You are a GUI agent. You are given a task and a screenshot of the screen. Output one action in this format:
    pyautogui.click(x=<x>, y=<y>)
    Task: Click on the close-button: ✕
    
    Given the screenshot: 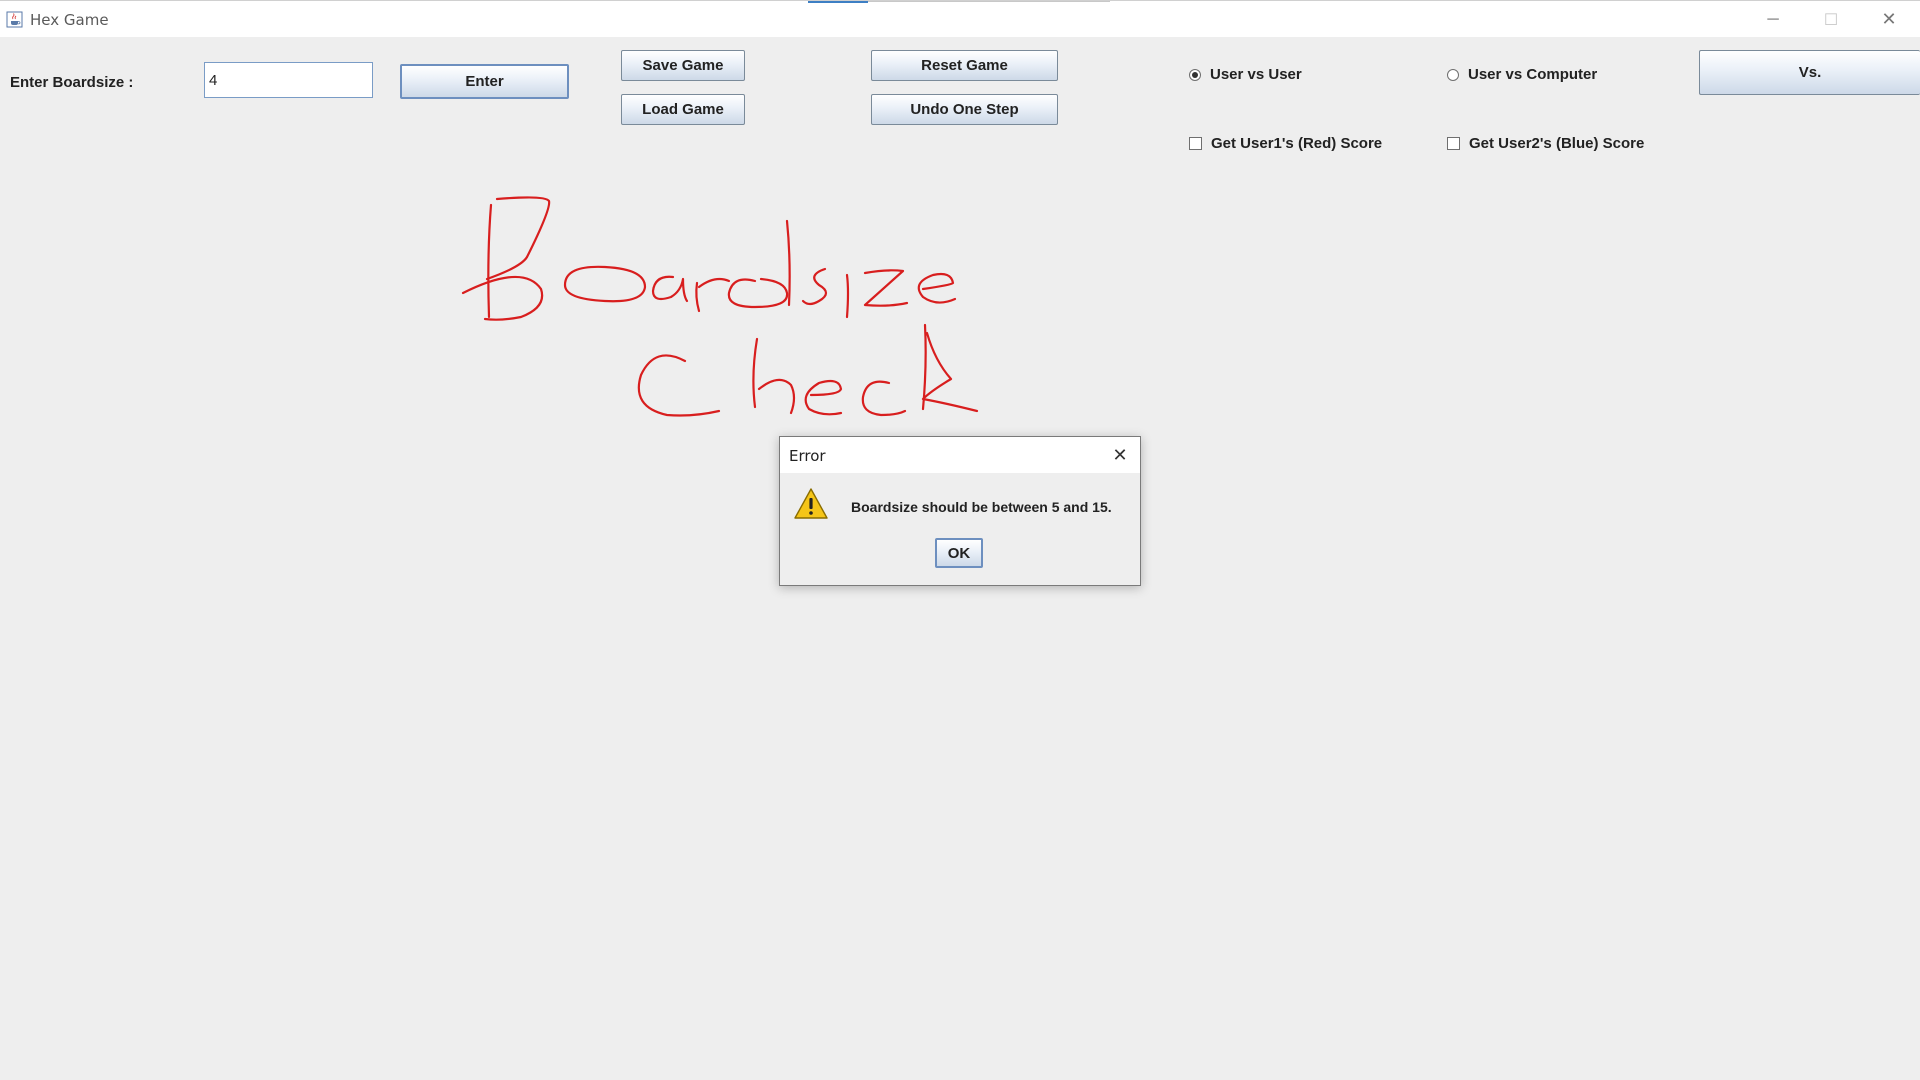 What is the action you would take?
    pyautogui.click(x=1889, y=19)
    